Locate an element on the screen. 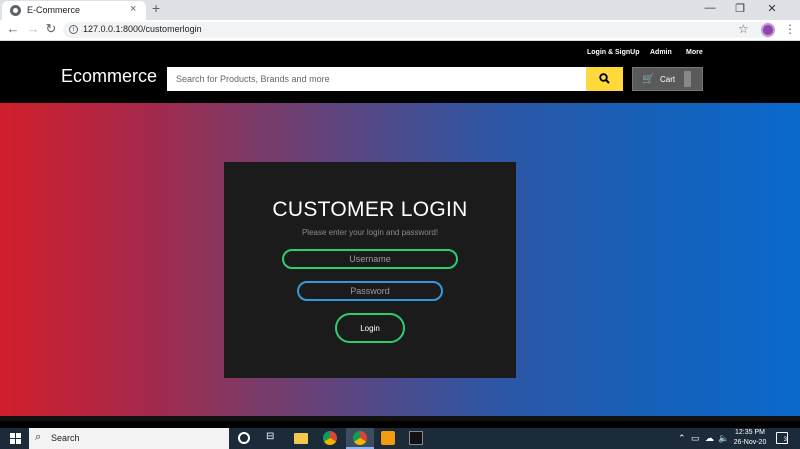 Image resolution: width=800 pixels, height=449 pixels. close-window-button: ✕ is located at coordinates (772, 8).